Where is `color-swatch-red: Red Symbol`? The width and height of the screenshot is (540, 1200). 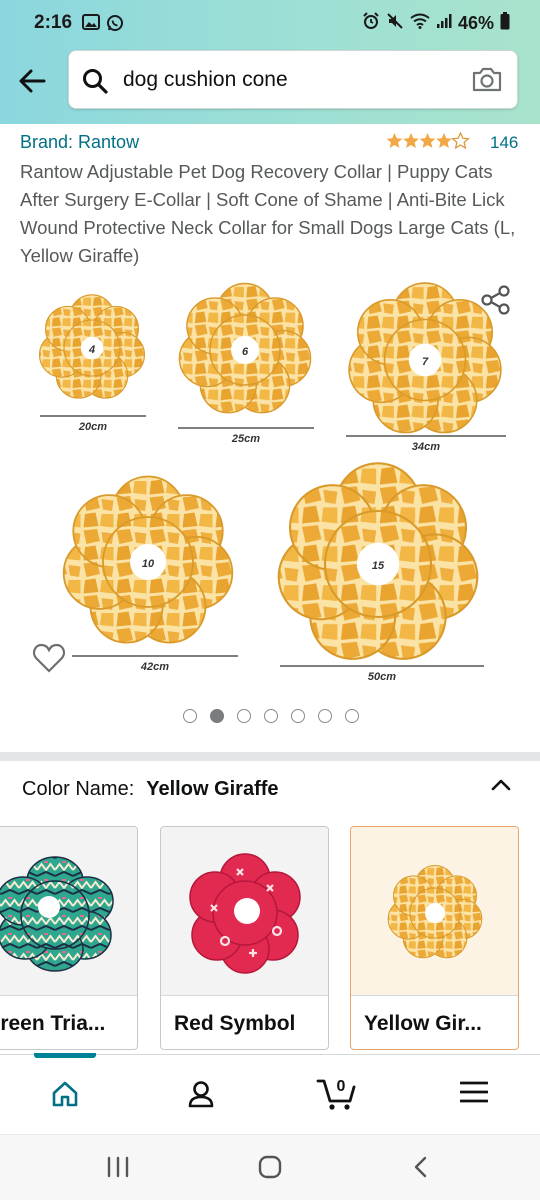
color-swatch-red: Red Symbol is located at coordinates (244, 938).